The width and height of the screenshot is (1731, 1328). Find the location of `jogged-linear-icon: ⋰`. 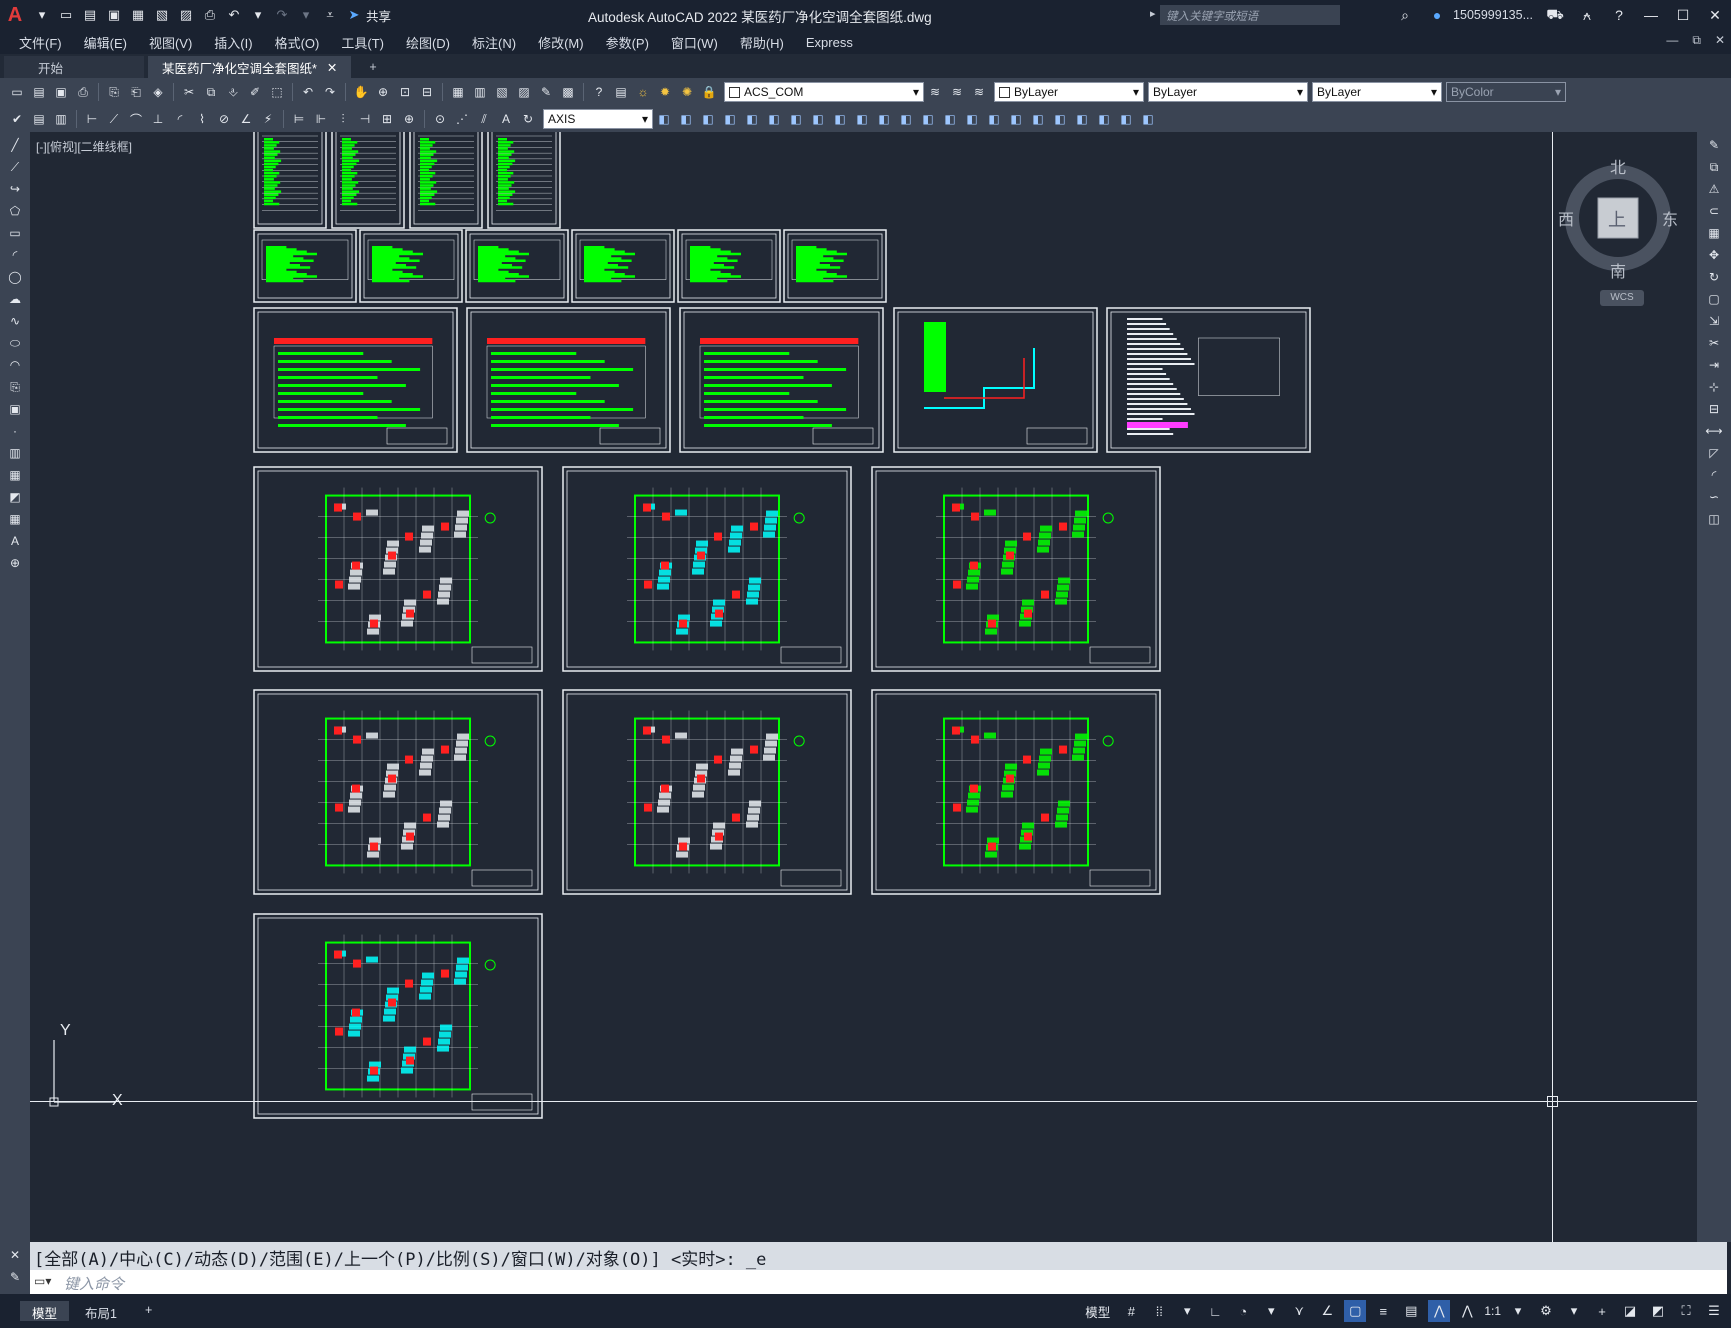

jogged-linear-icon: ⋰ is located at coordinates (462, 119).